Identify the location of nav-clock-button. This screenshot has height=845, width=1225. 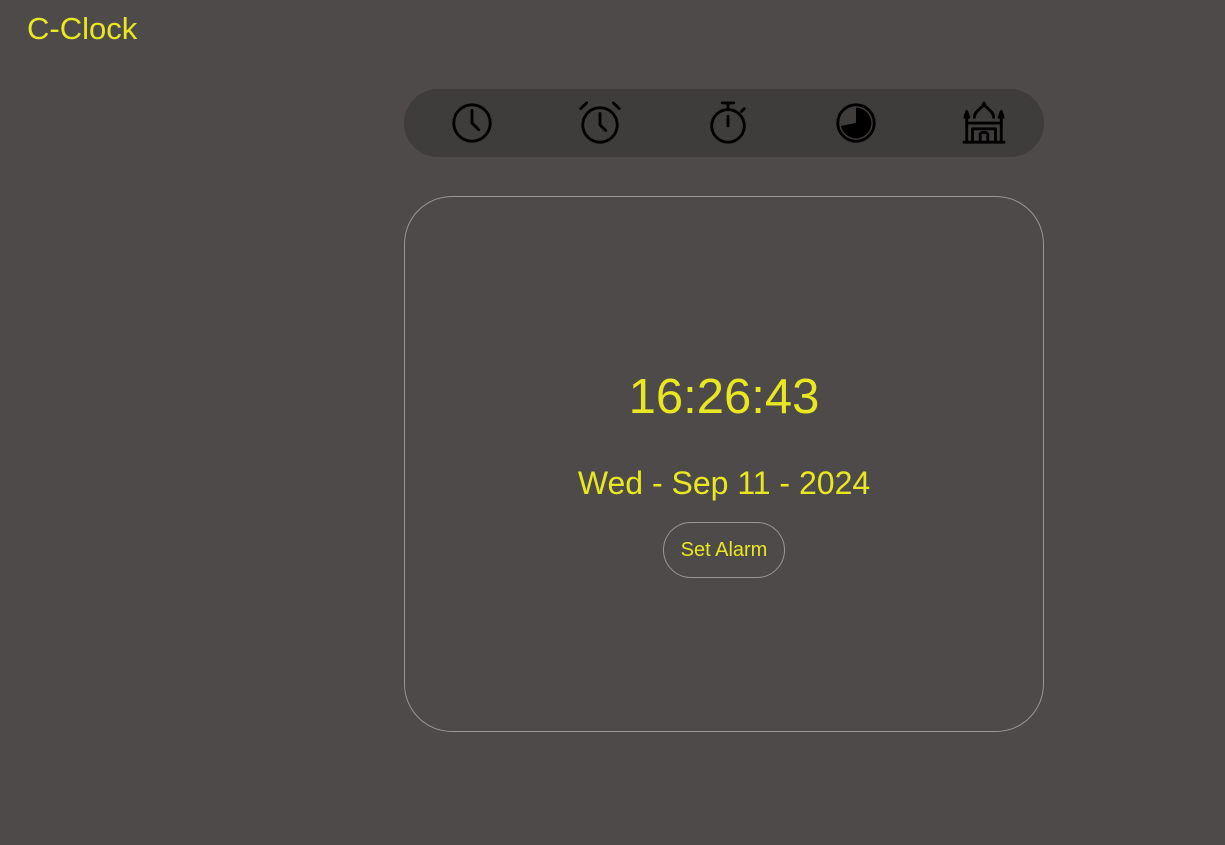
(472, 123).